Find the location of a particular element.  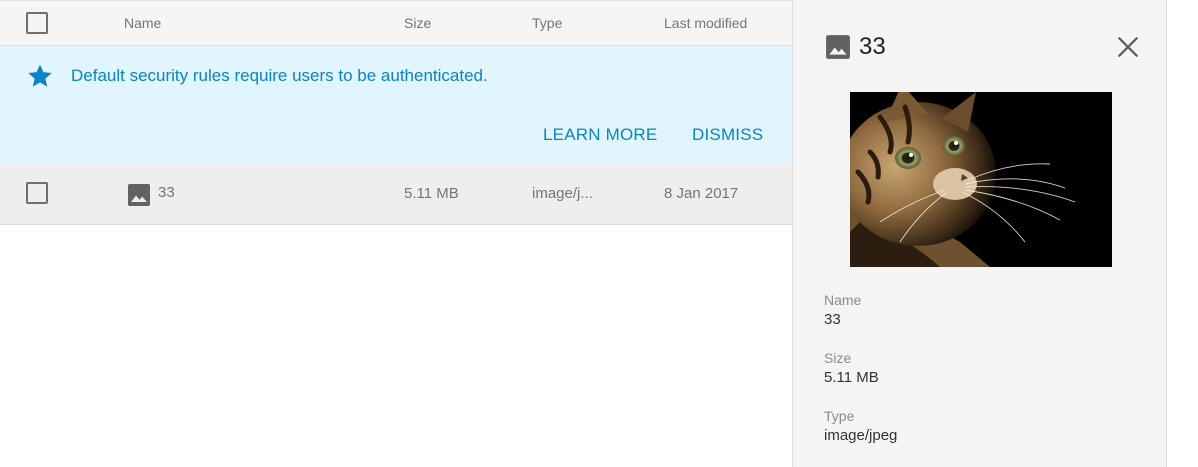

column-header-name: Name is located at coordinates (142, 23).